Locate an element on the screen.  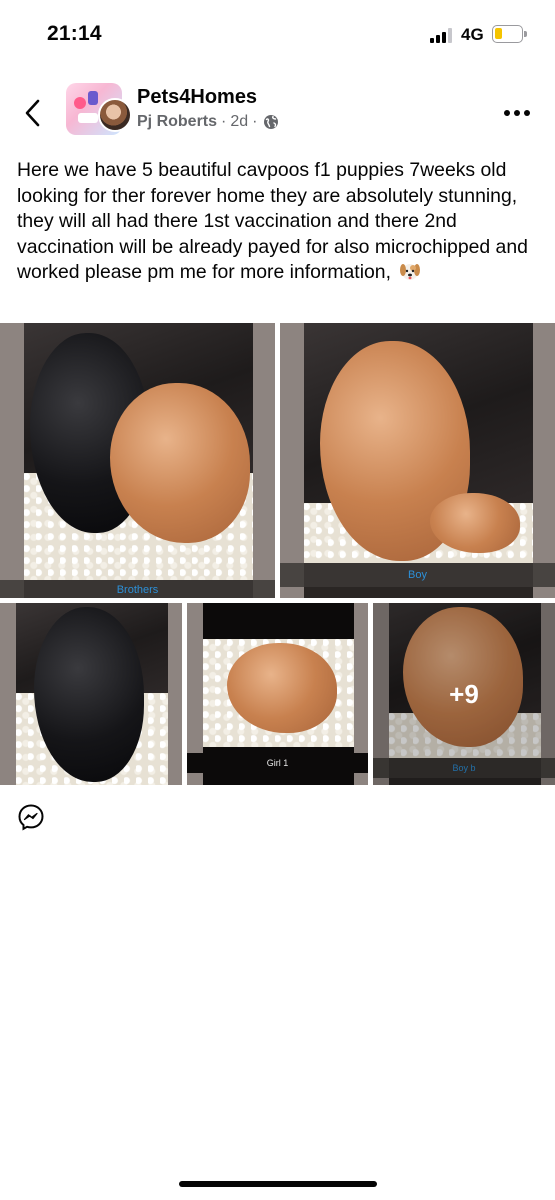
post-photo-boy: Boy is located at coordinates (417, 460).